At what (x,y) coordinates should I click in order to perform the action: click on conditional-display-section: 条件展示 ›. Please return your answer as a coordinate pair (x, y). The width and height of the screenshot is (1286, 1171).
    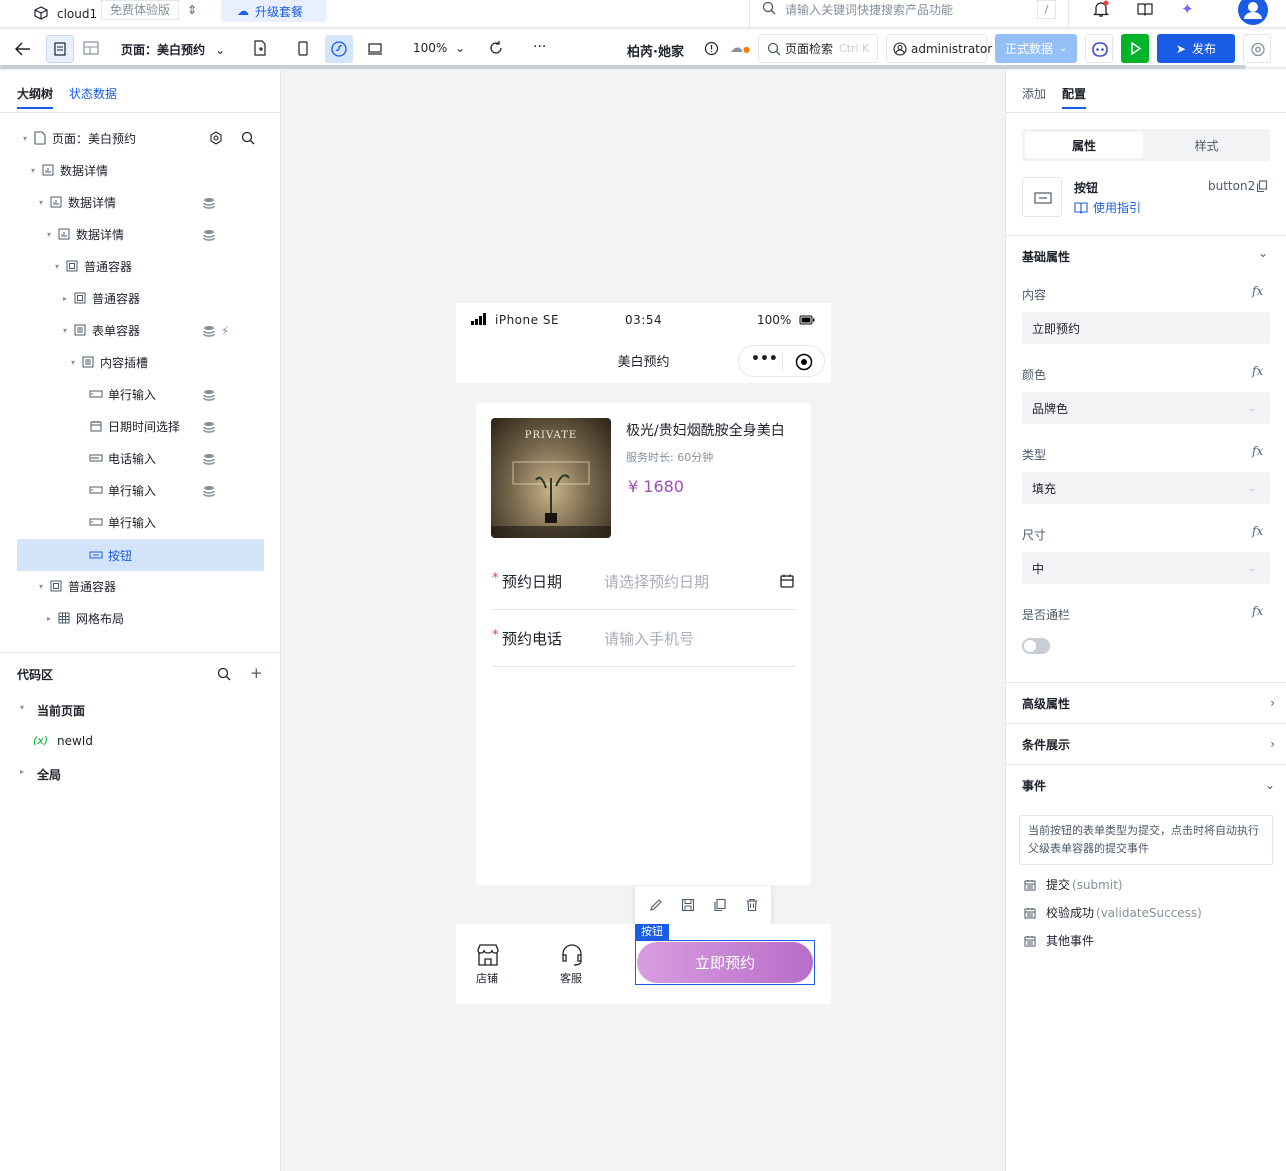
    Looking at the image, I should click on (1146, 743).